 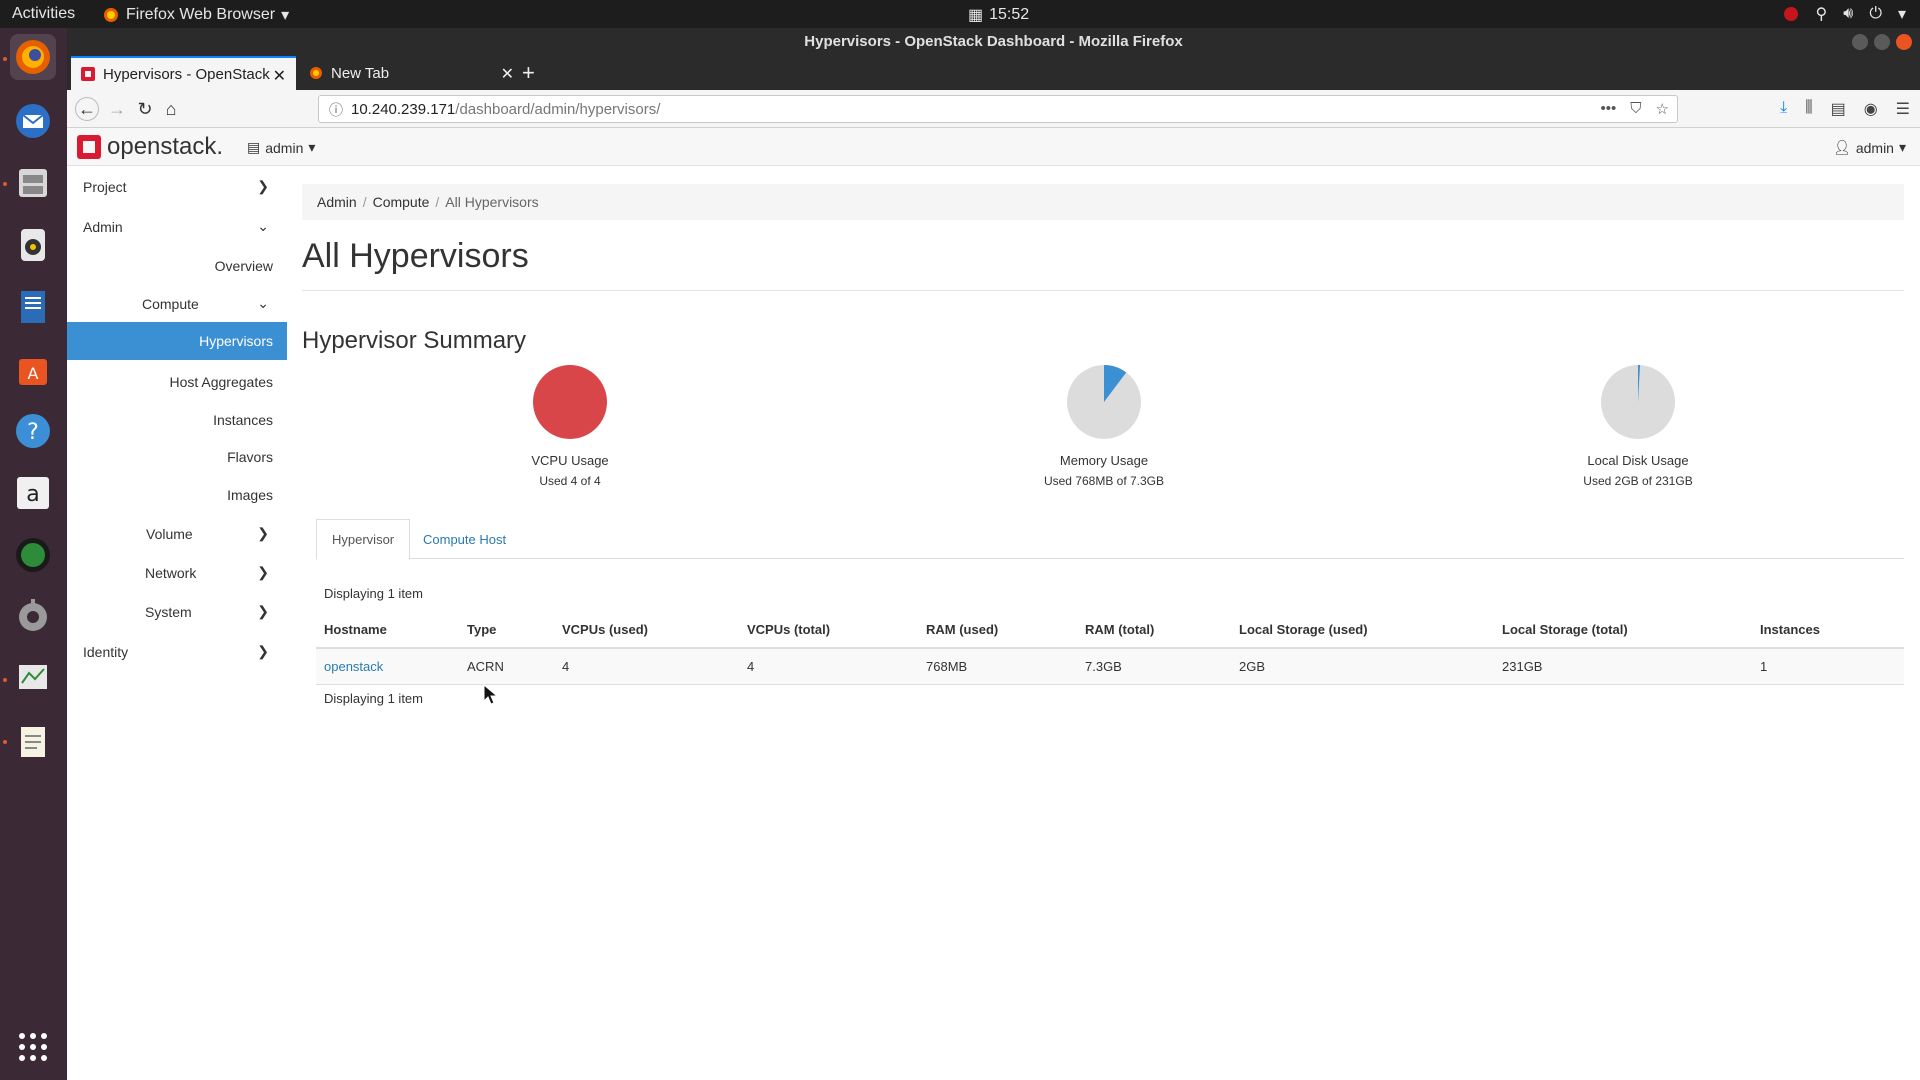 I want to click on back-button: ←, so click(x=87, y=109).